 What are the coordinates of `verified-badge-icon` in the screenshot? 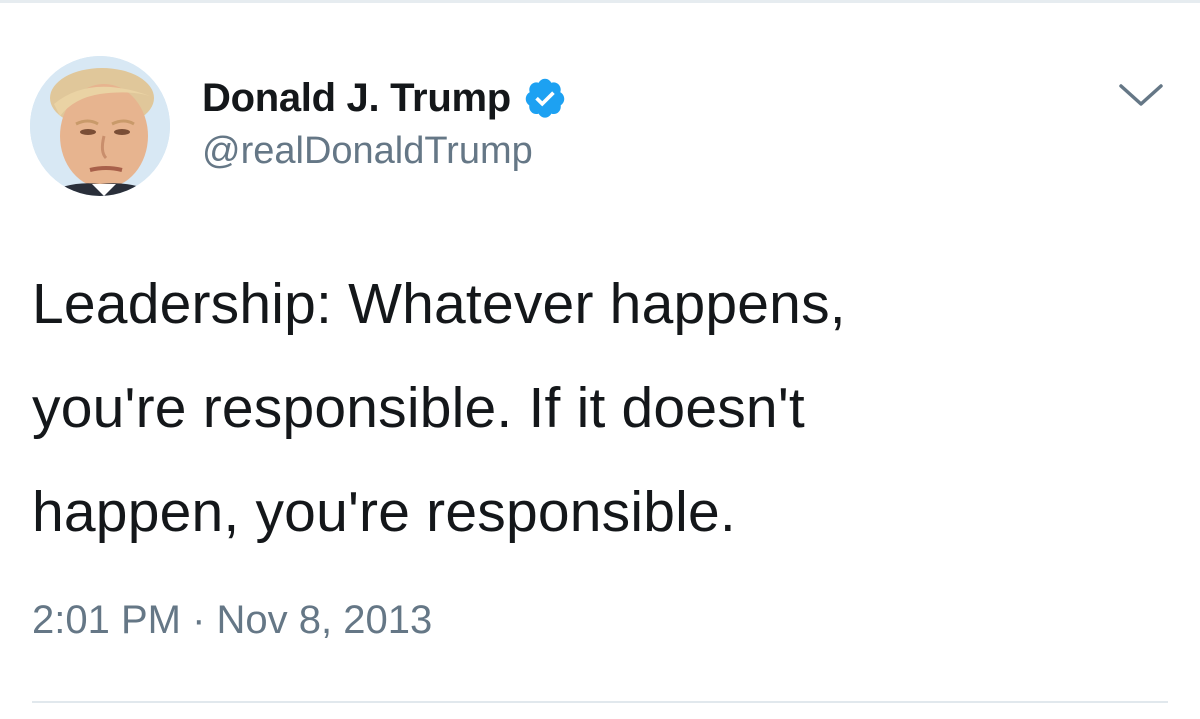 It's located at (545, 98).